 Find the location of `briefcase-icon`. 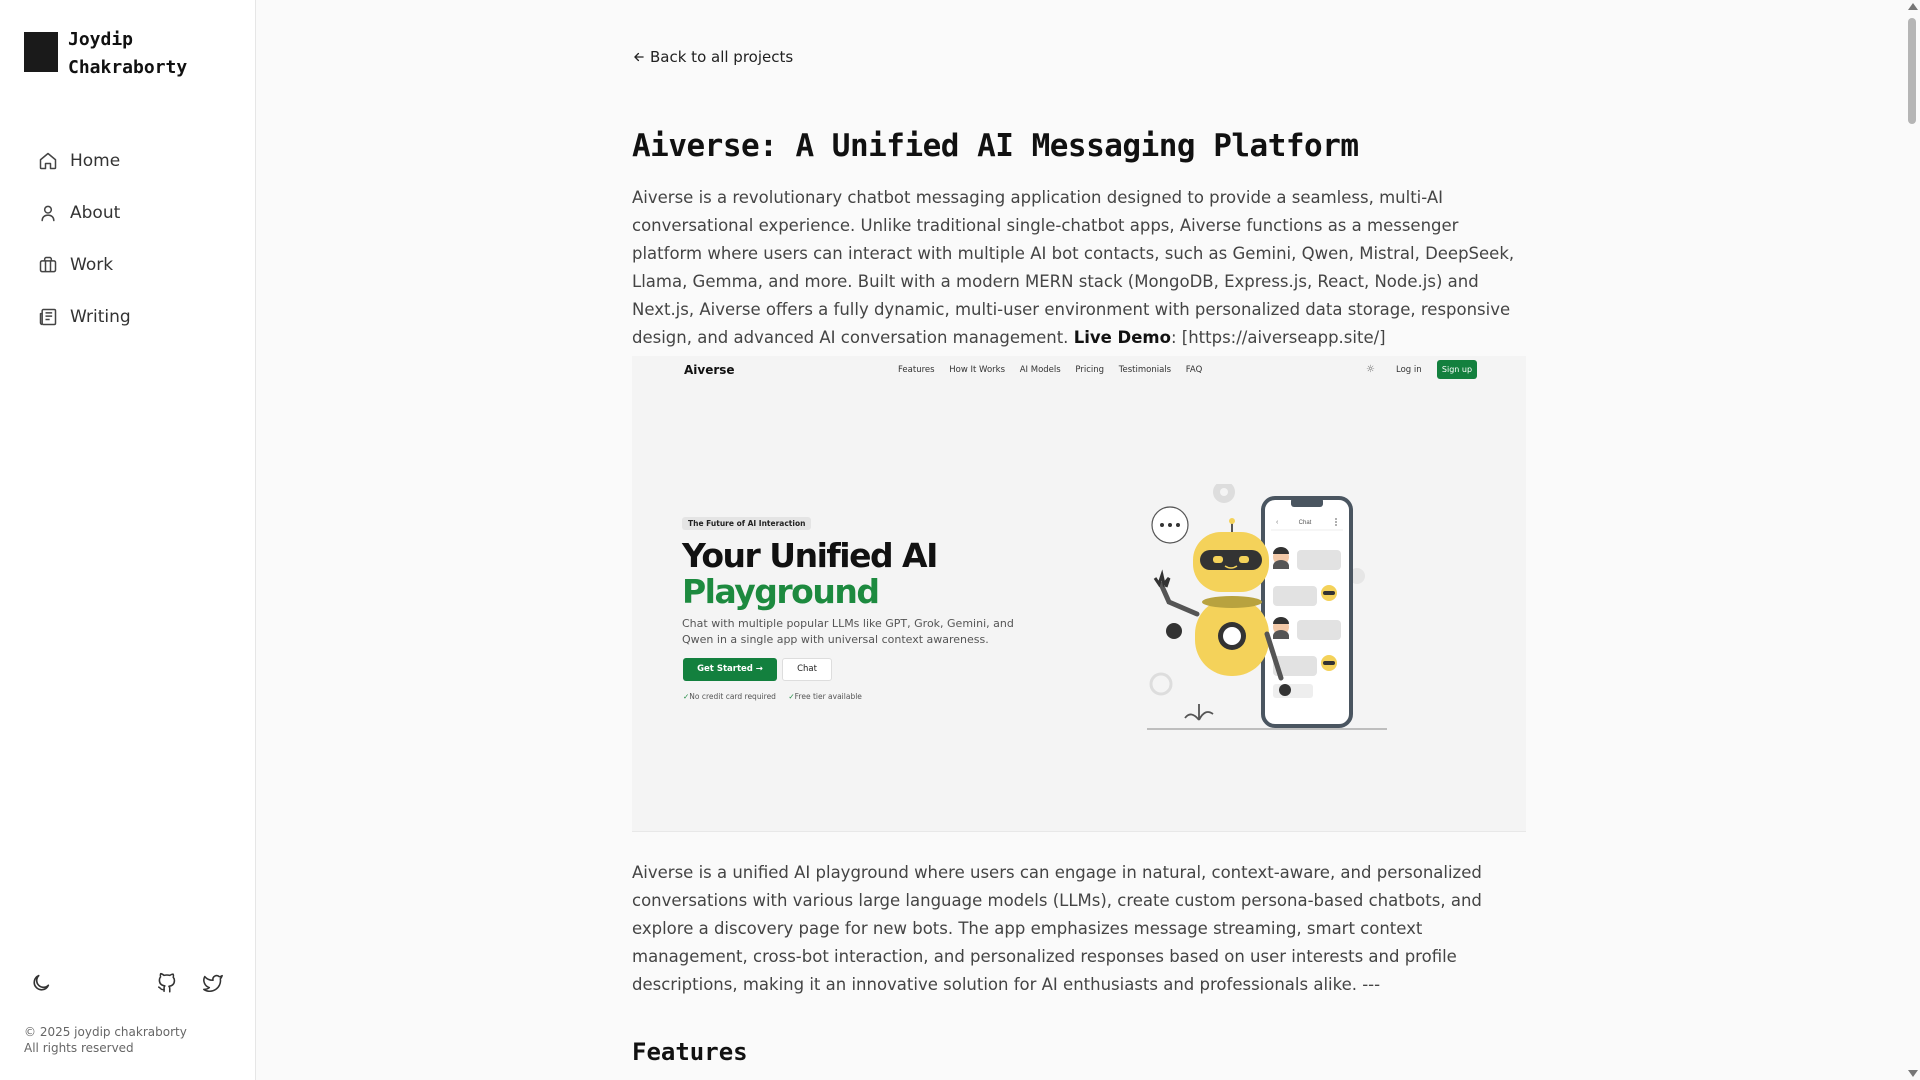

briefcase-icon is located at coordinates (48, 264).